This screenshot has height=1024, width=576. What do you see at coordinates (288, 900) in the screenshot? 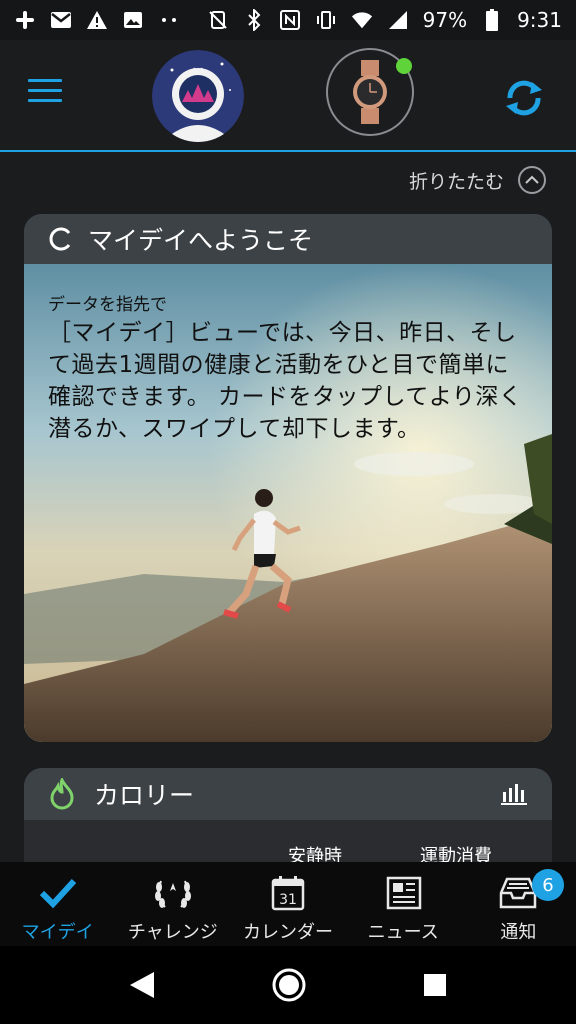
I see `calendar-day-number: 31` at bounding box center [288, 900].